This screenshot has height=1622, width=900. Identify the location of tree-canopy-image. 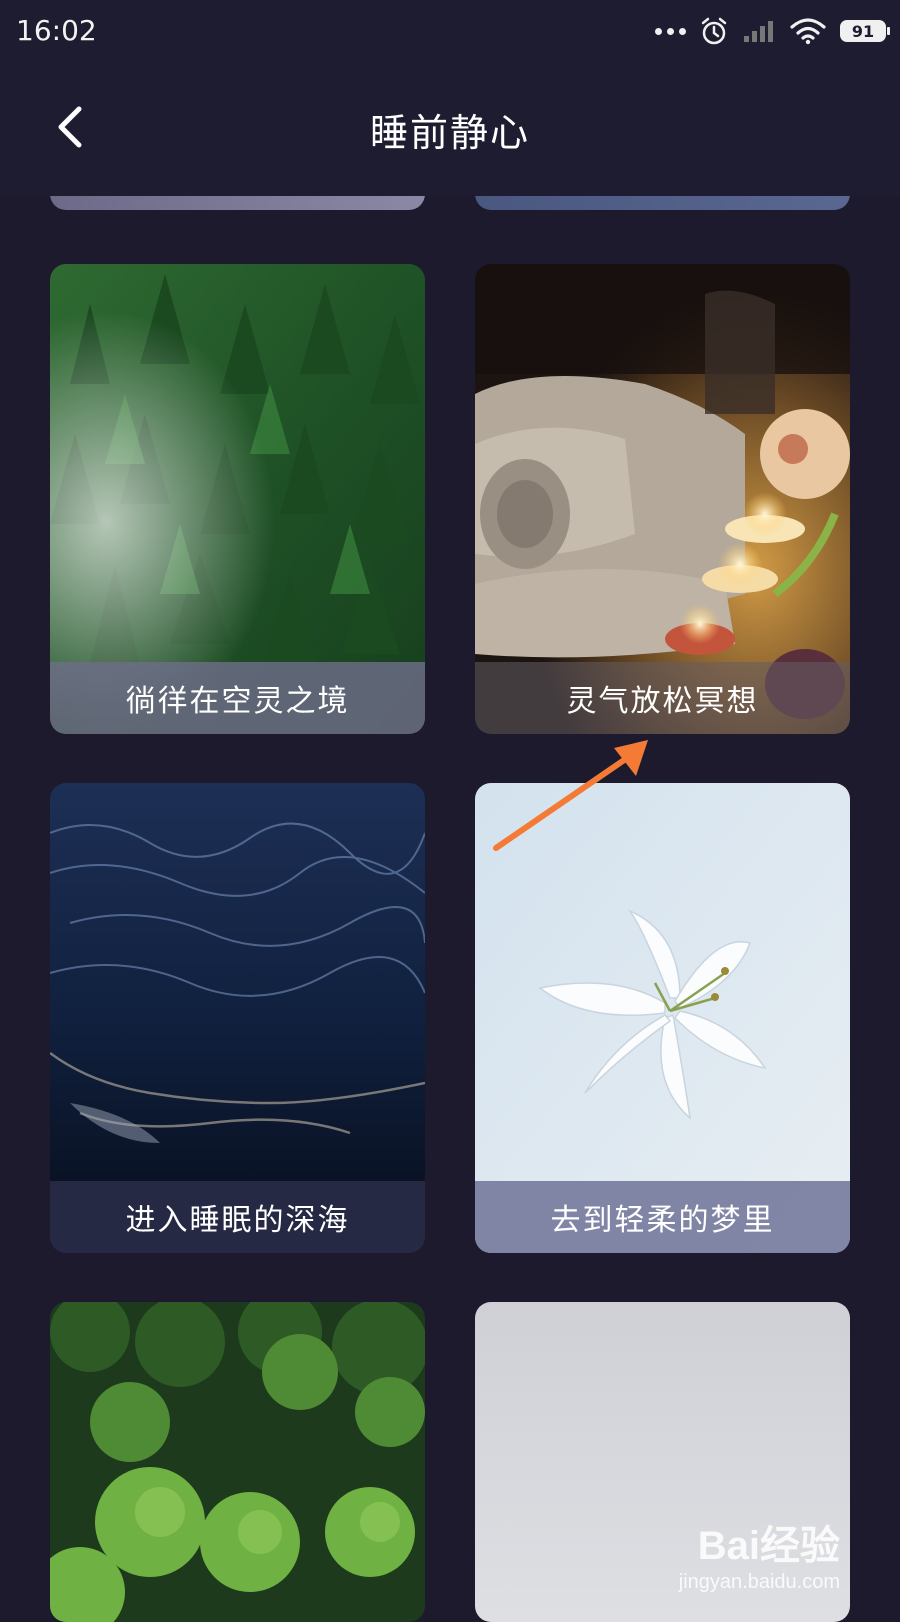
(237, 1462).